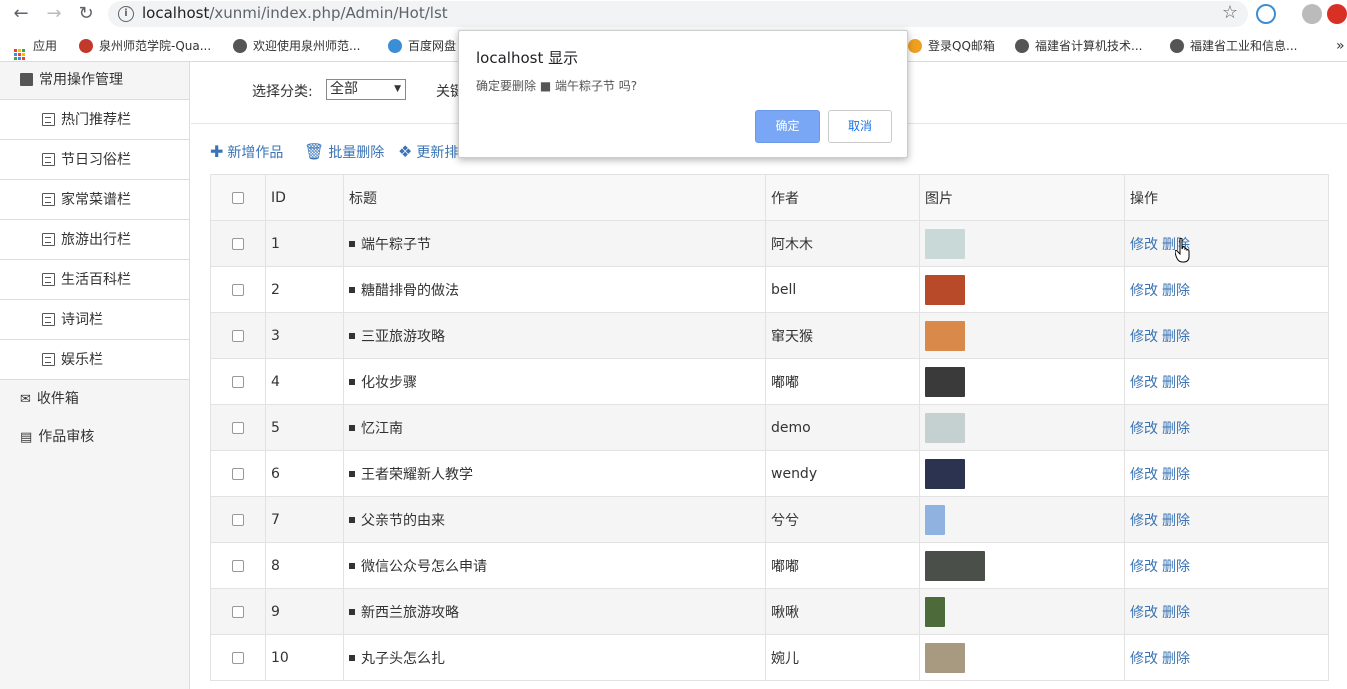 This screenshot has width=1347, height=689. What do you see at coordinates (94, 399) in the screenshot?
I see `sidebar-item-inbox: ✉ 收件箱` at bounding box center [94, 399].